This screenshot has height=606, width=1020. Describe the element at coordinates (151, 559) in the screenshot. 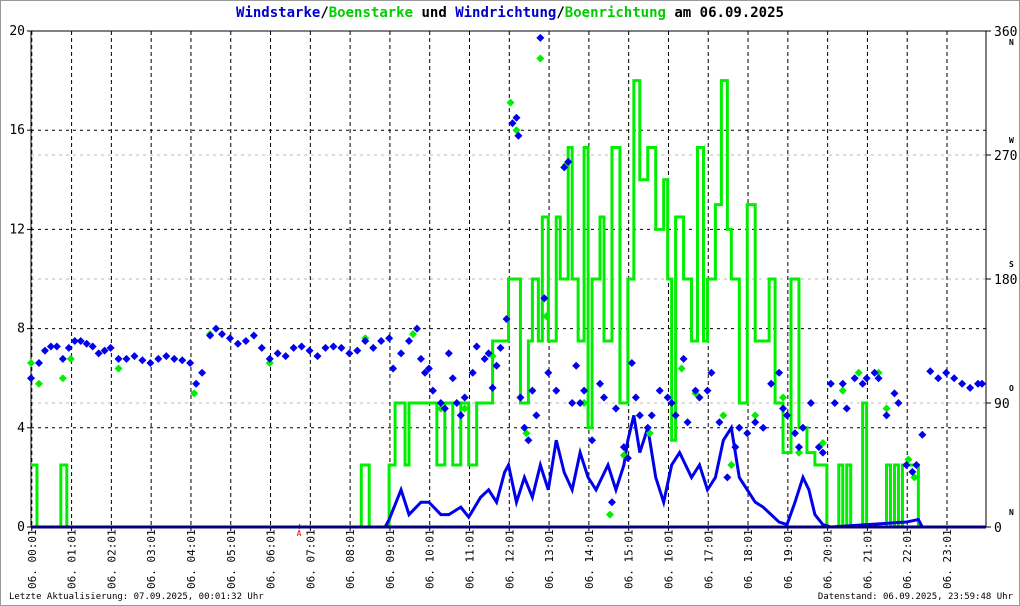

I see `x-tick-label: 06. 03:01` at that location.